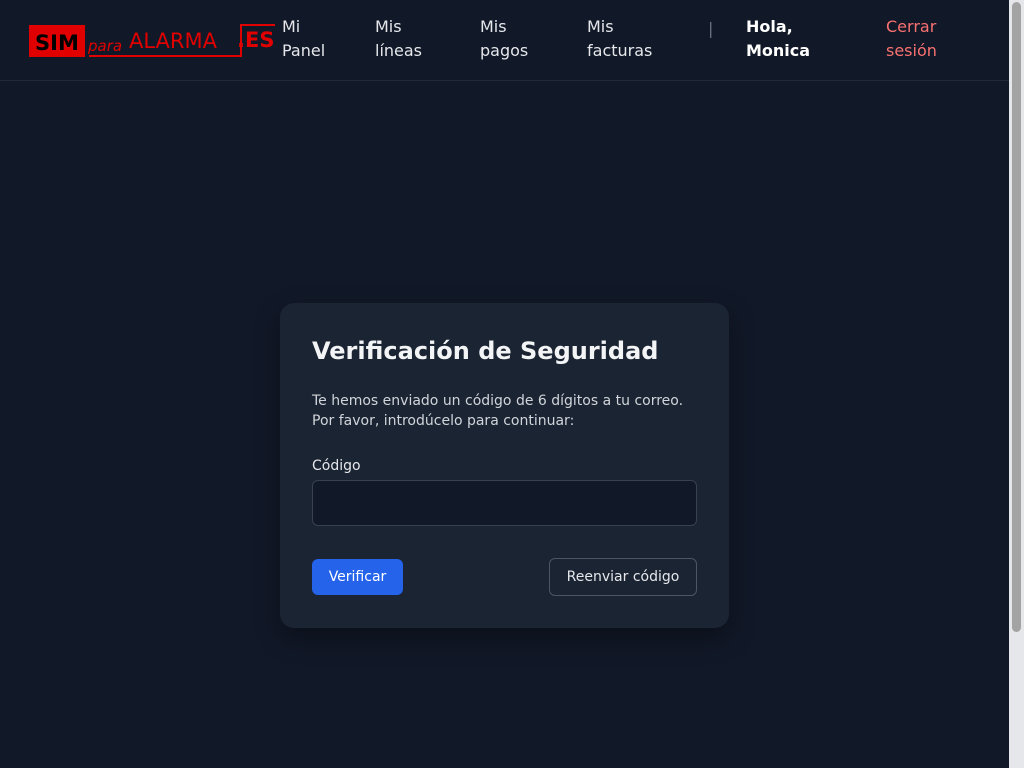 The height and width of the screenshot is (768, 1024). I want to click on greeting-line1: Hola,, so click(769, 26).